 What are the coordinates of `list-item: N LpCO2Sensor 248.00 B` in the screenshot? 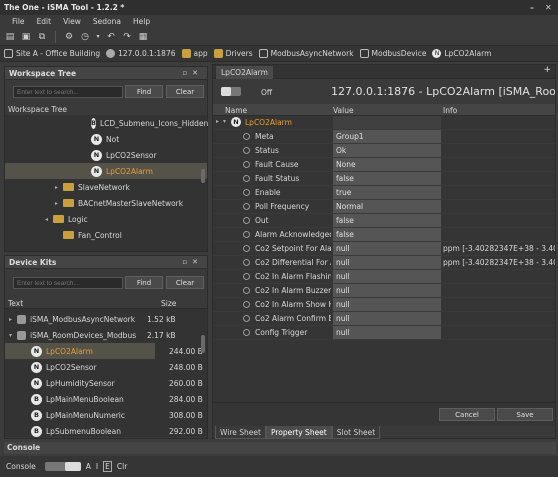 It's located at (106, 367).